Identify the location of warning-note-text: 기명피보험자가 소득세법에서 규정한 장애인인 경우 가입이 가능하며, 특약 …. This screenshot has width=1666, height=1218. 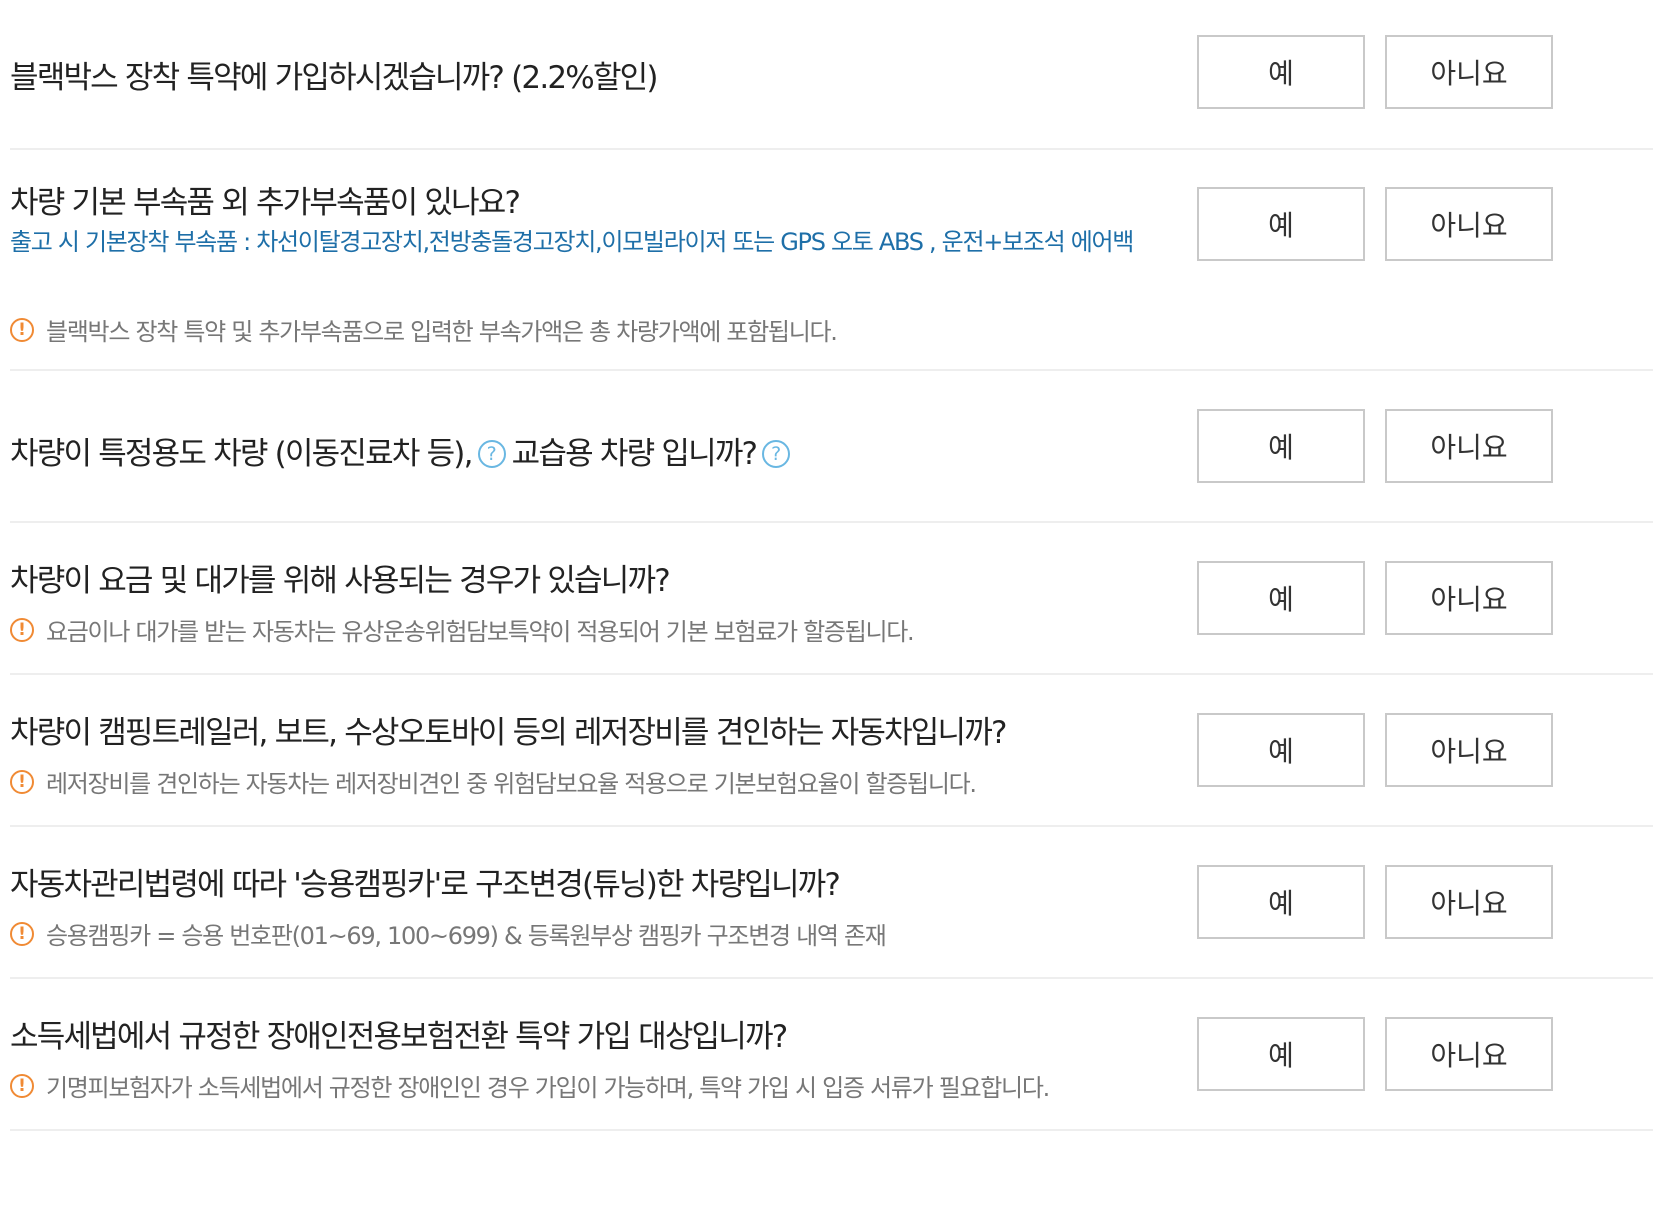
(548, 1088).